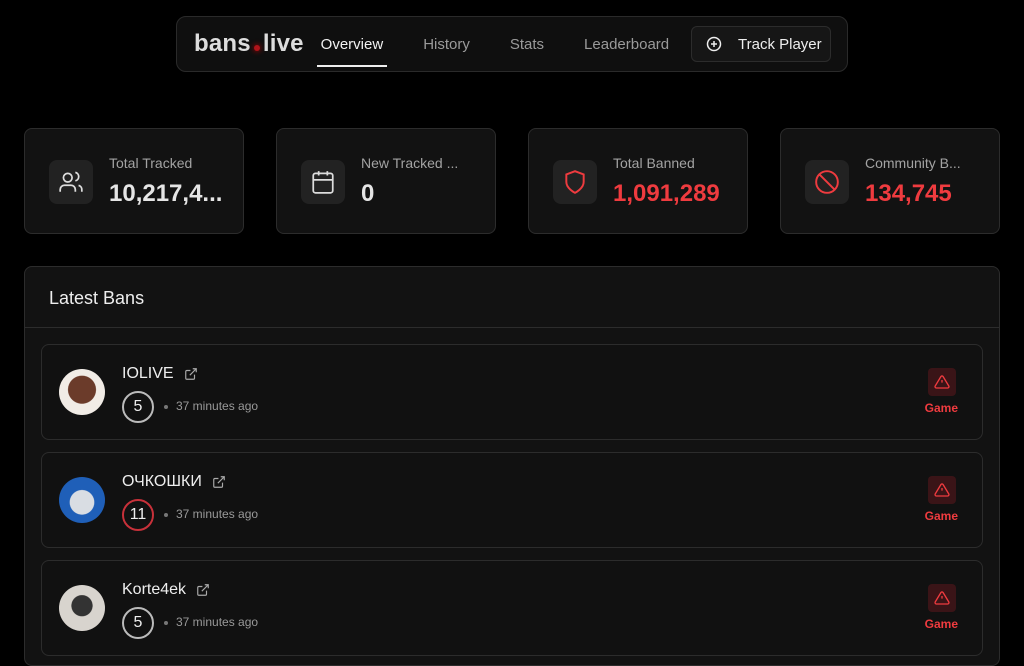 The height and width of the screenshot is (666, 1024). I want to click on stat-card-community-bans: Community B... 134,745, so click(890, 181).